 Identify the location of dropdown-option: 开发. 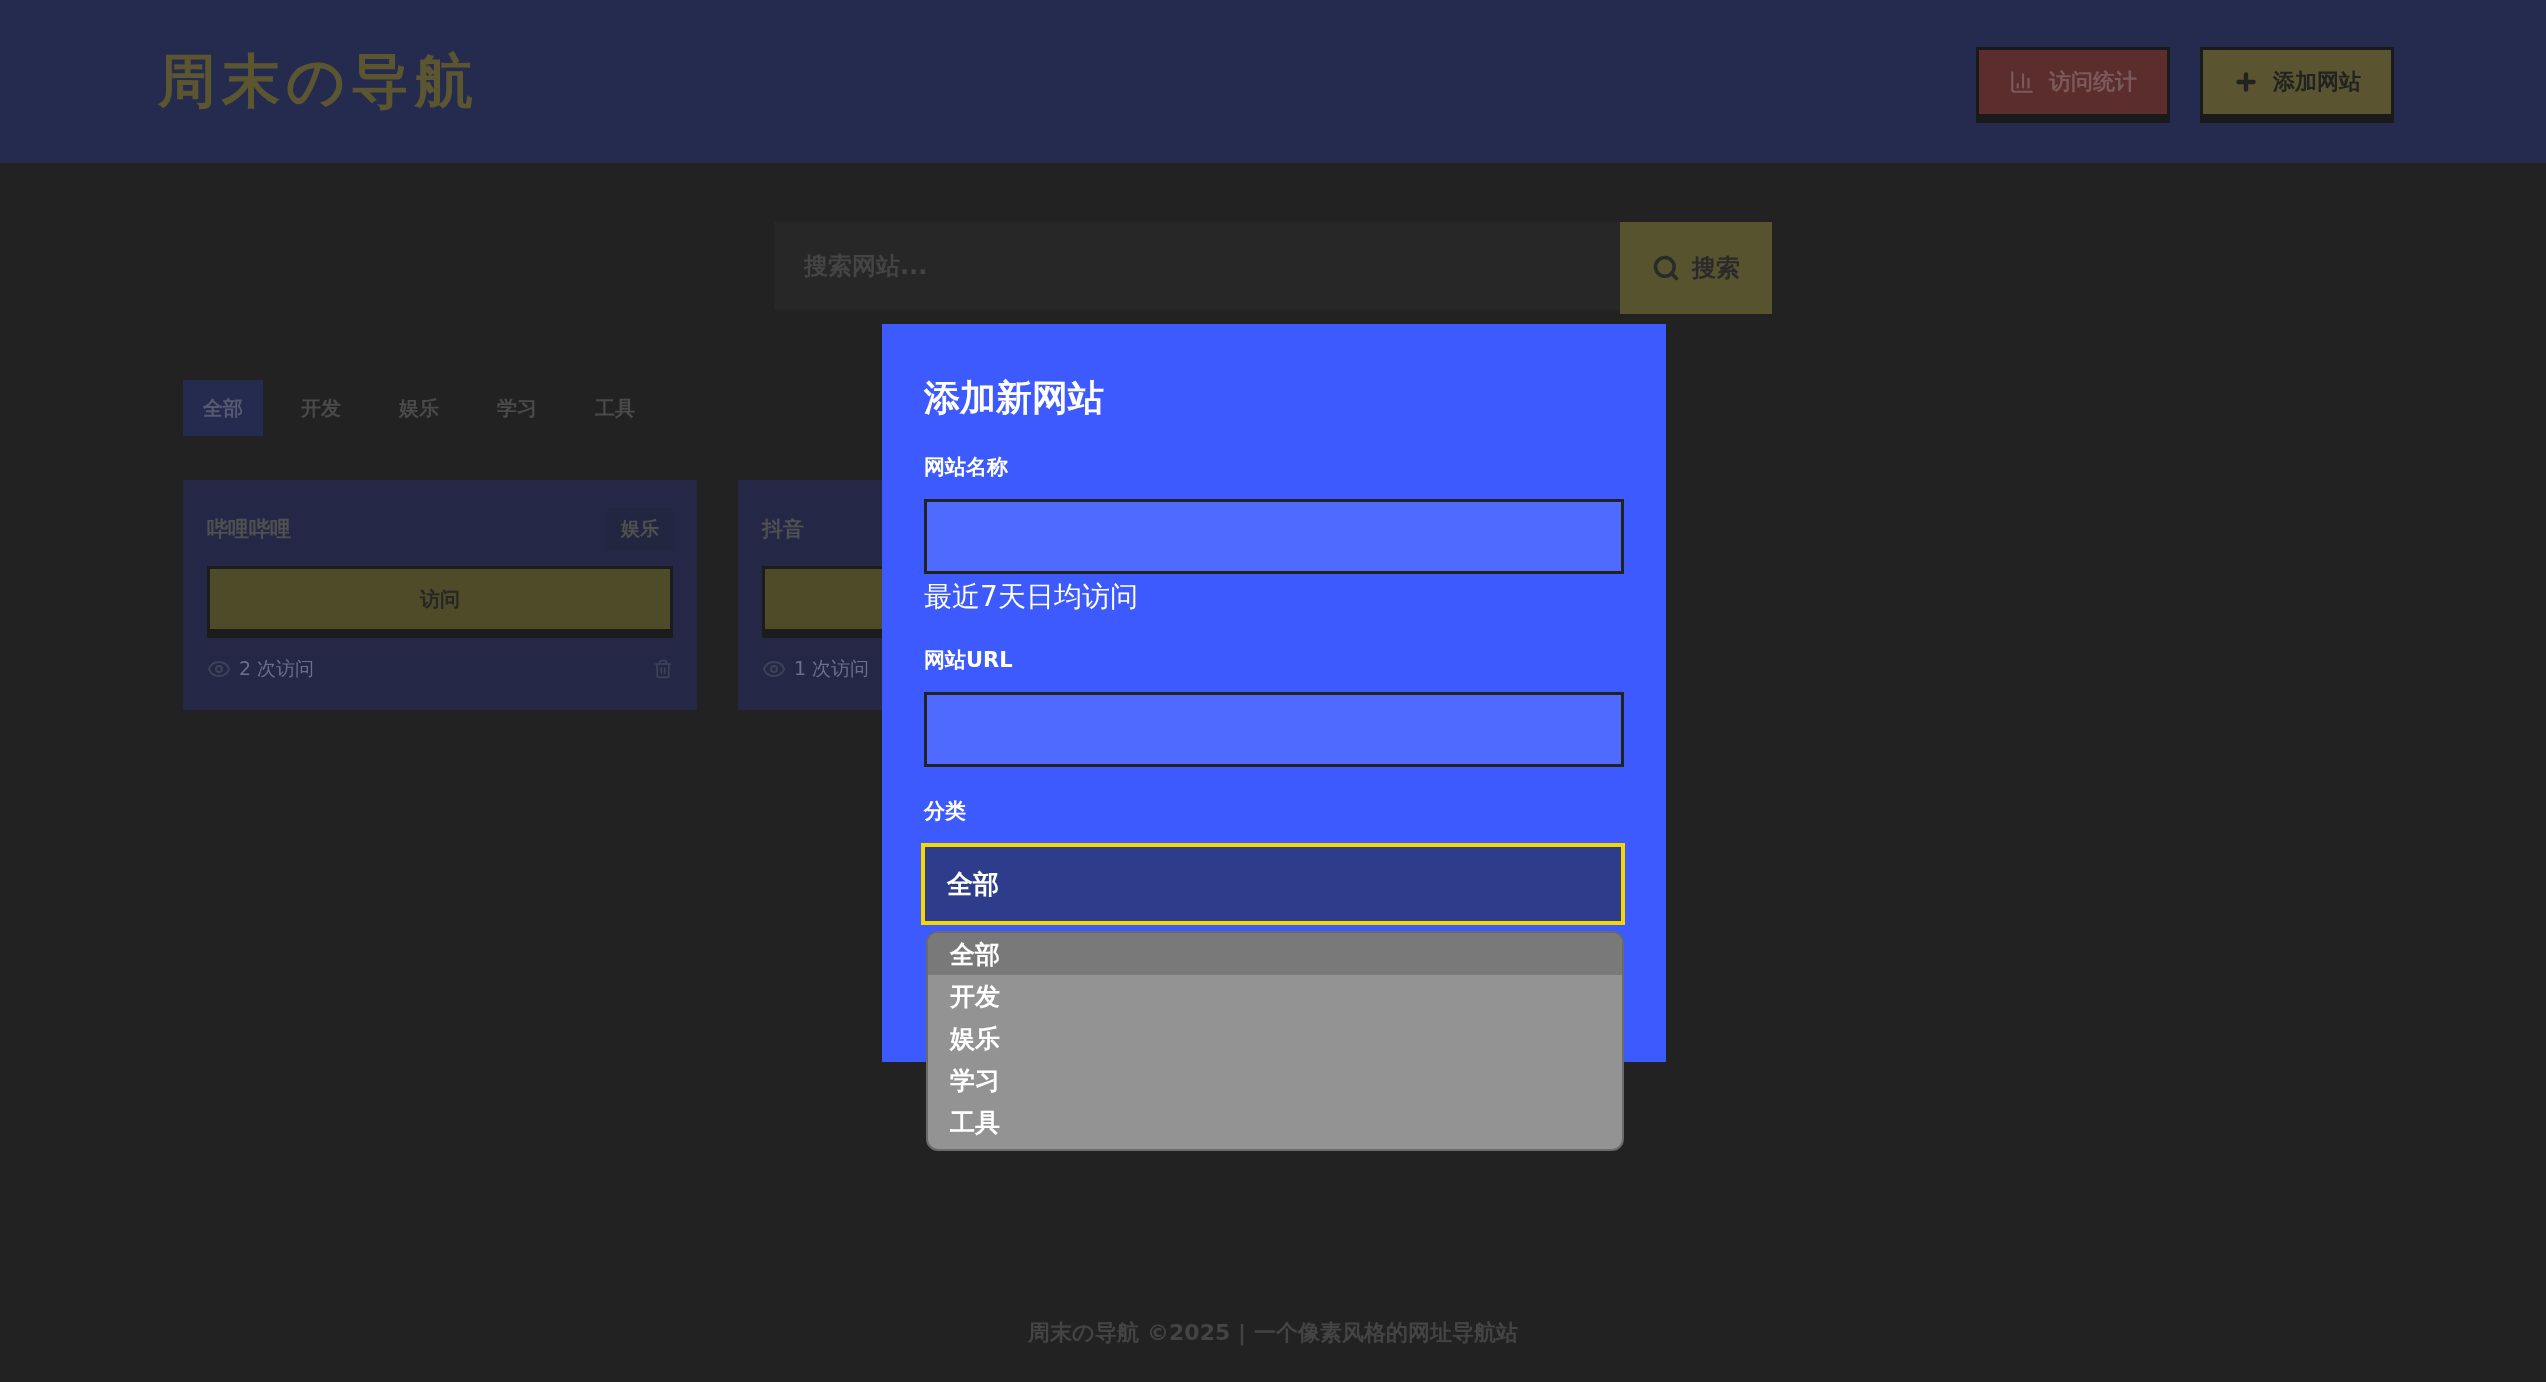
(1275, 996).